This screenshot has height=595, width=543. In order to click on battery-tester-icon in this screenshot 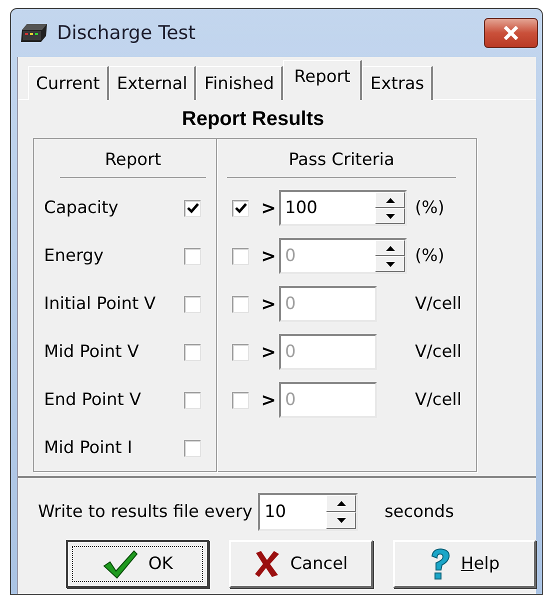, I will do `click(34, 33)`.